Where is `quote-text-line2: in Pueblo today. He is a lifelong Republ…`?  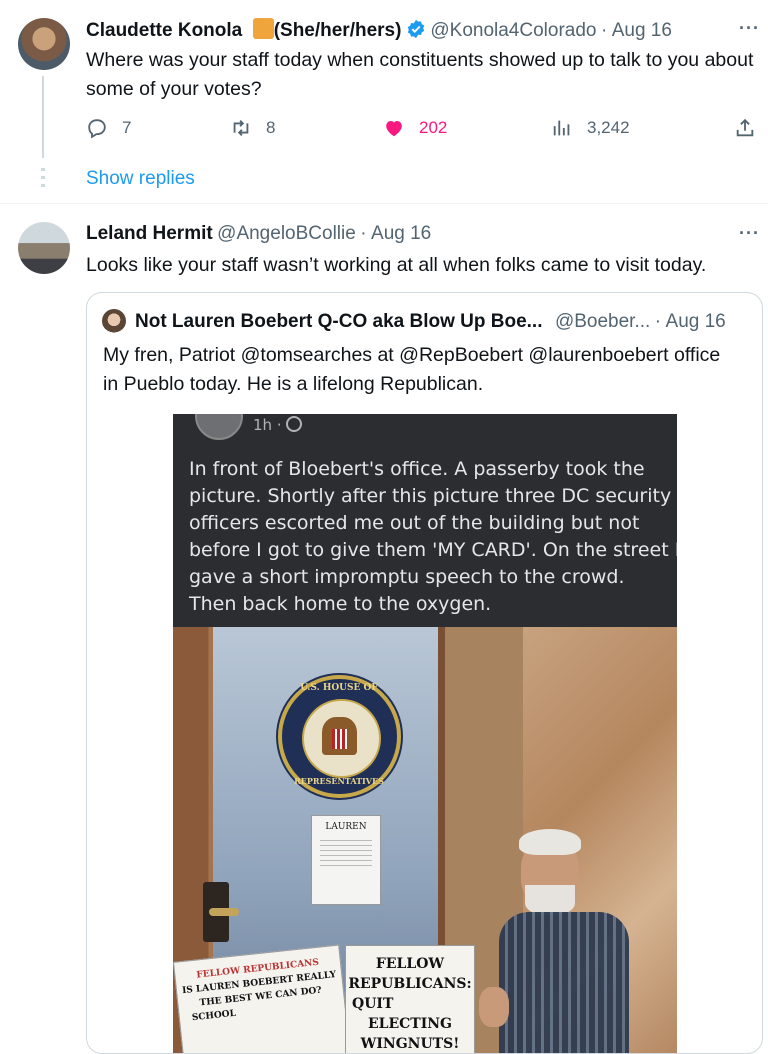
quote-text-line2: in Pueblo today. He is a lifelong Republ… is located at coordinates (293, 384).